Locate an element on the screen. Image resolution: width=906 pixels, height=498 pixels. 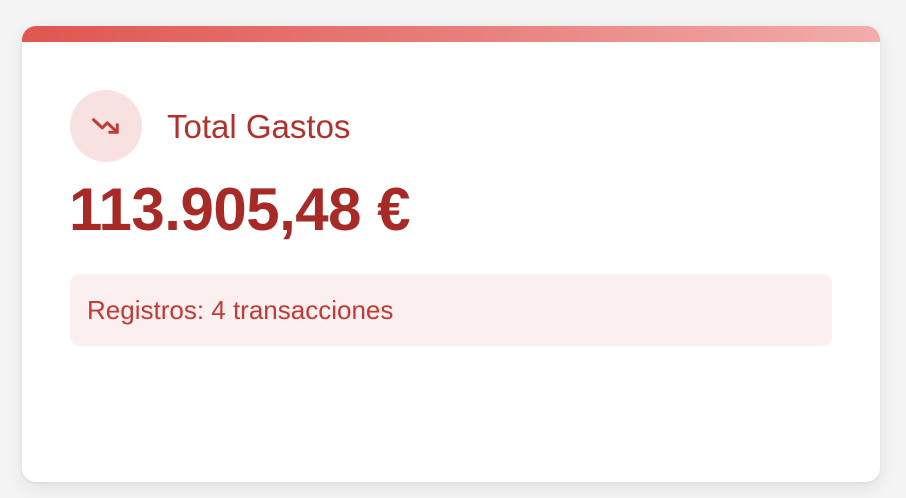
card-accent-bar is located at coordinates (451, 34).